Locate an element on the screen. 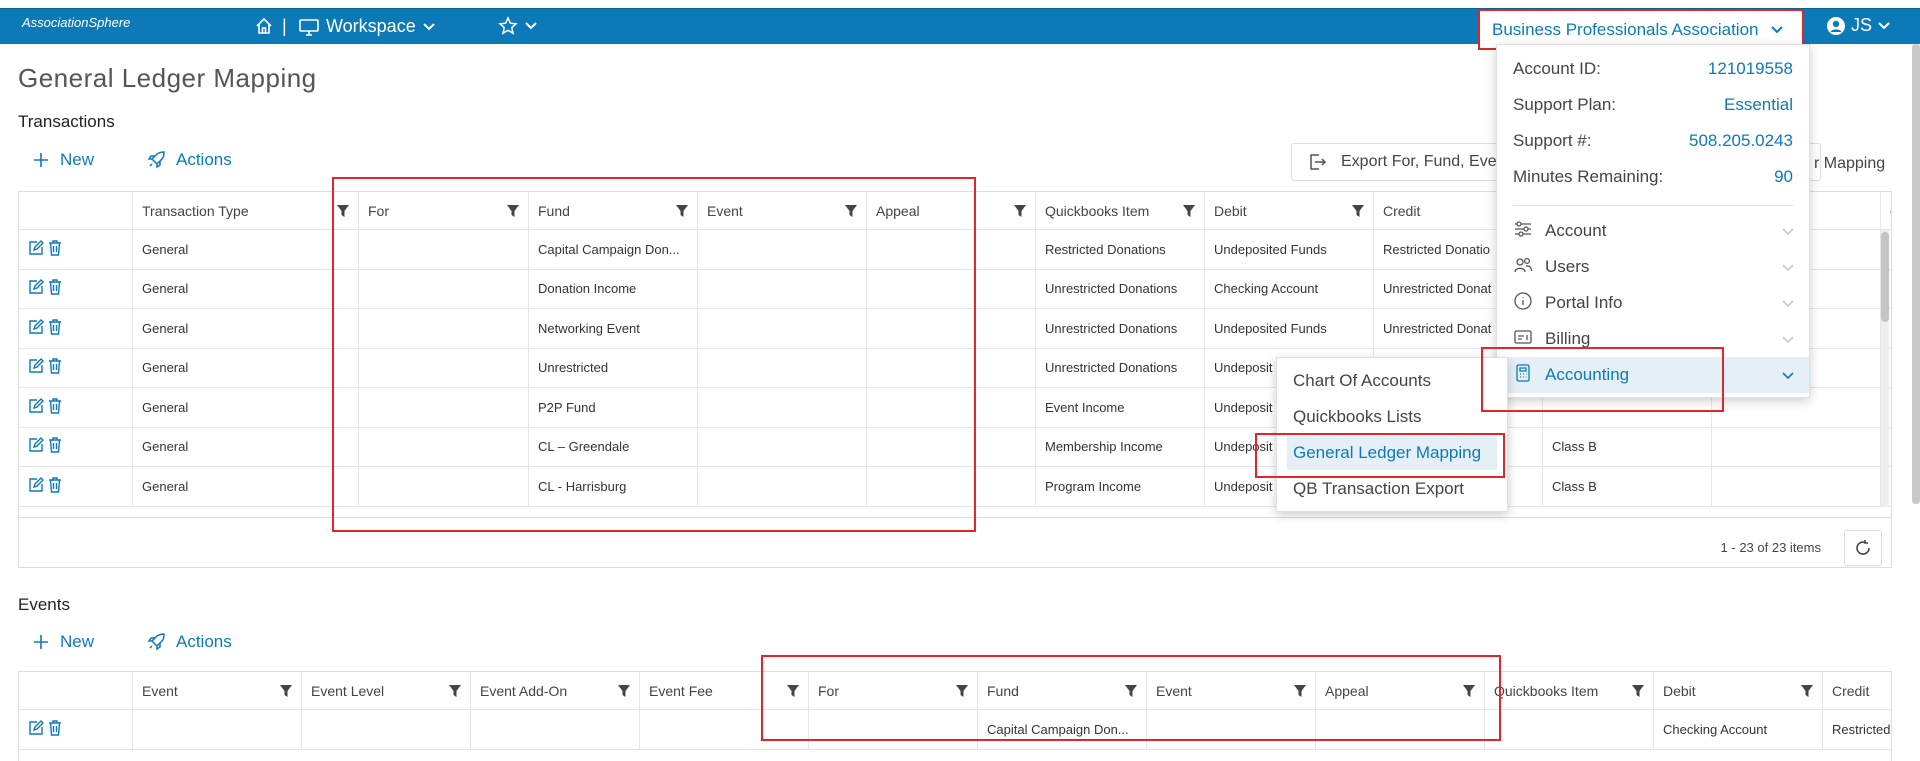 This screenshot has height=761, width=1920. page-scrollbar is located at coordinates (1916, 274).